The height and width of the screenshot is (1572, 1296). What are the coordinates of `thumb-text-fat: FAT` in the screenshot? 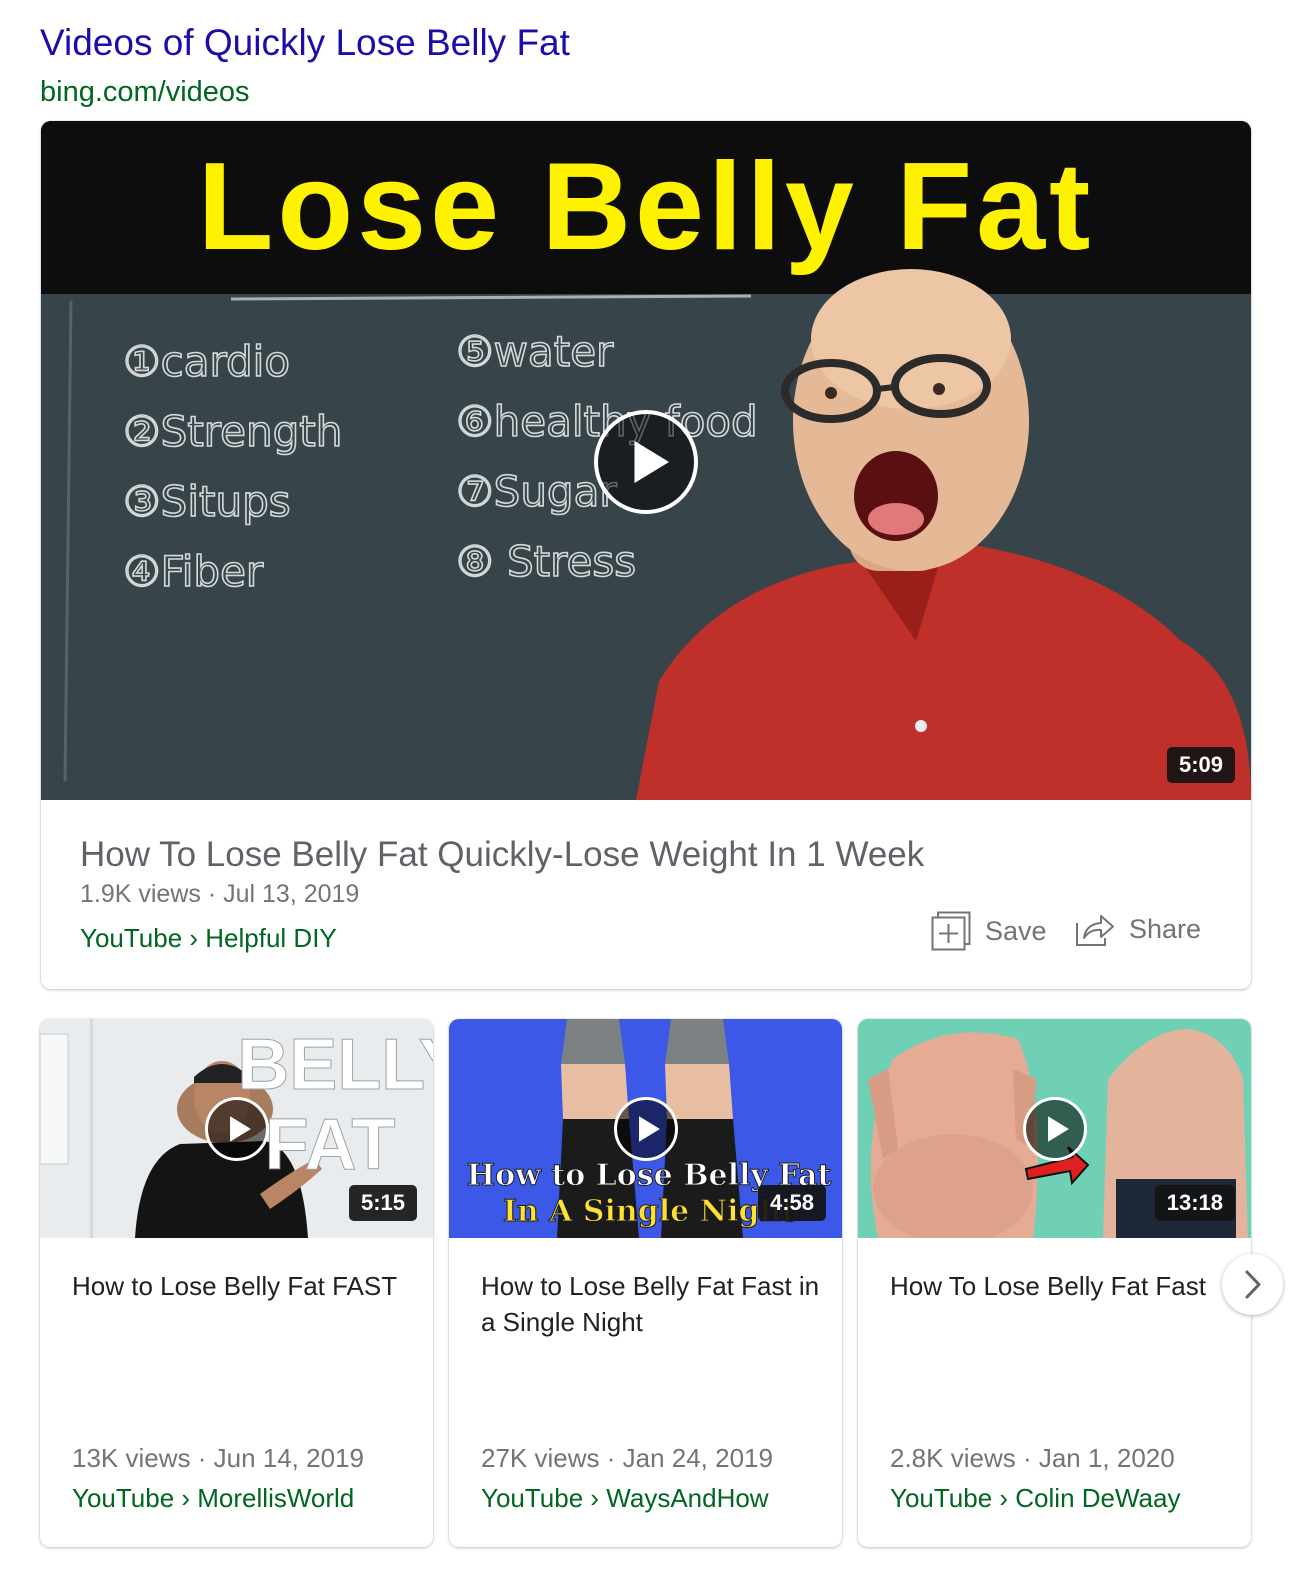 It's located at (330, 1145).